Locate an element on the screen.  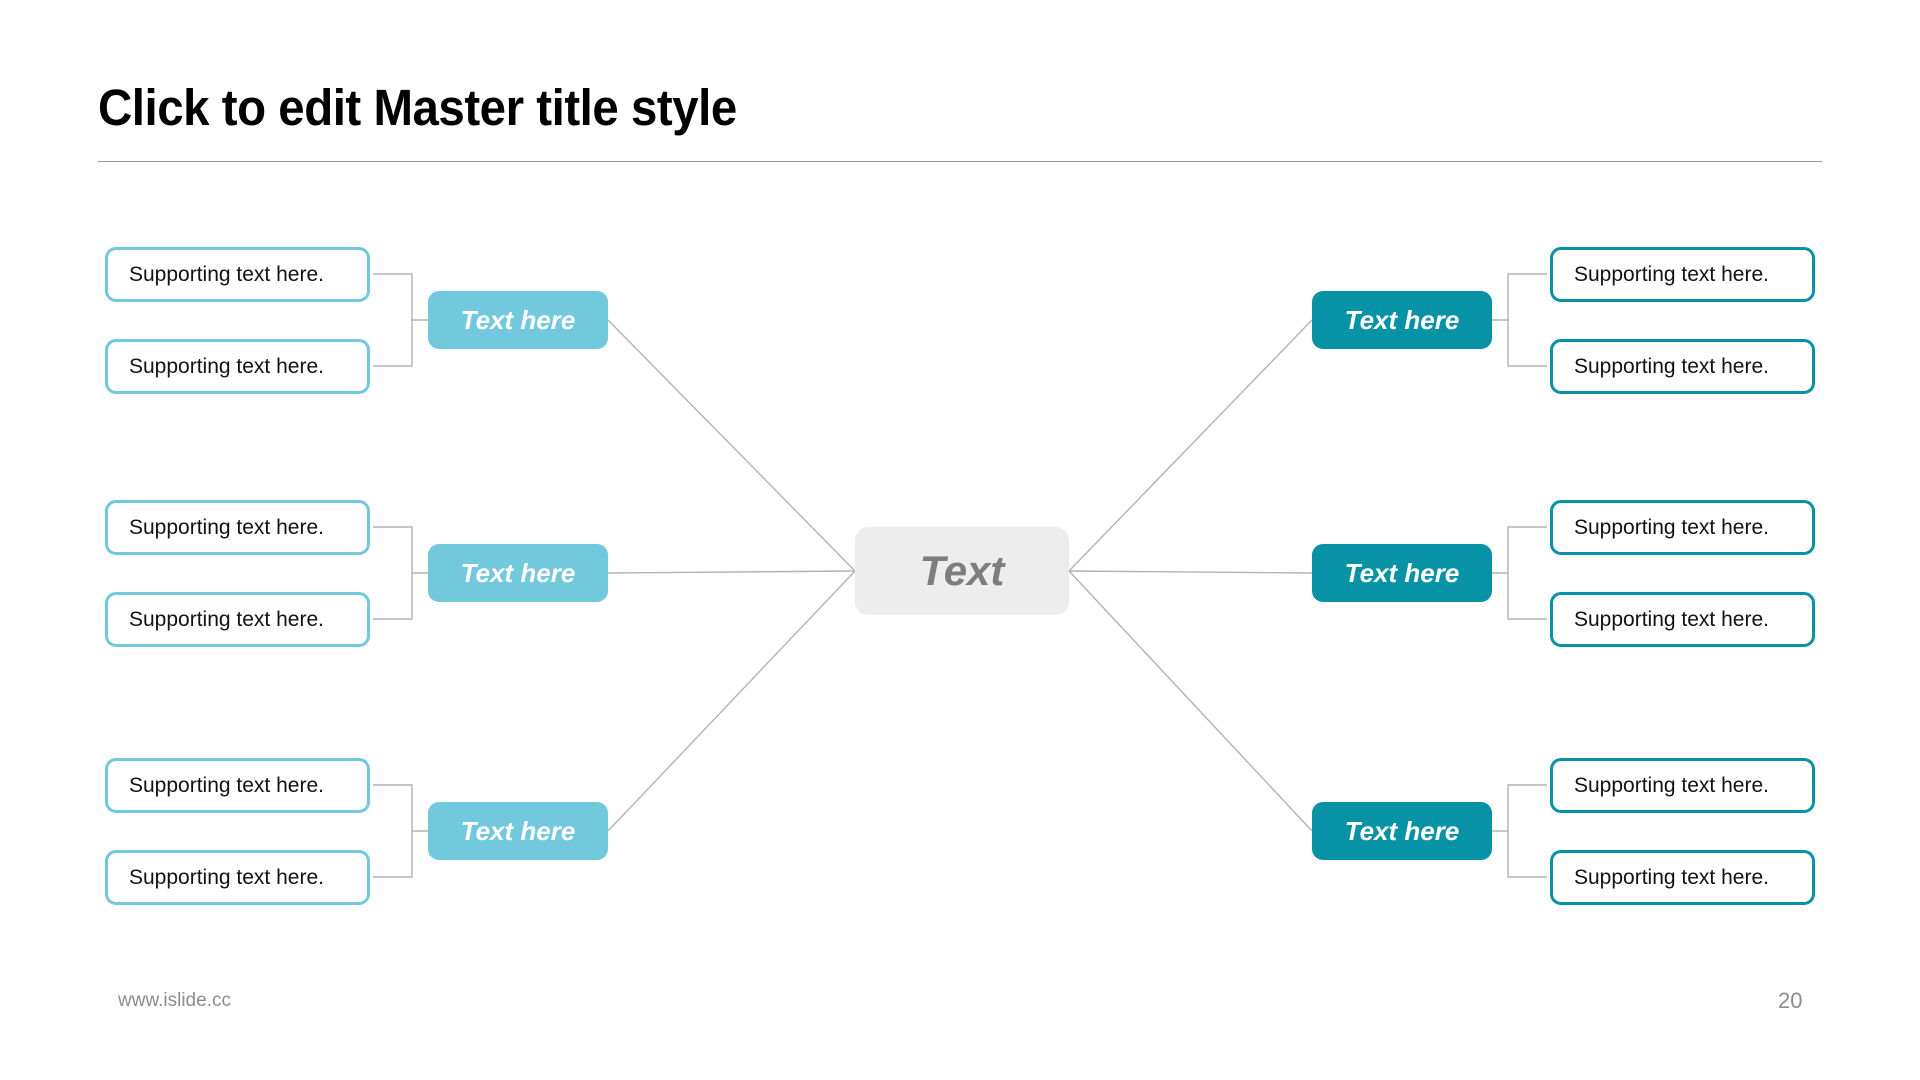
footer-url: www.islide.cc is located at coordinates (174, 1001).